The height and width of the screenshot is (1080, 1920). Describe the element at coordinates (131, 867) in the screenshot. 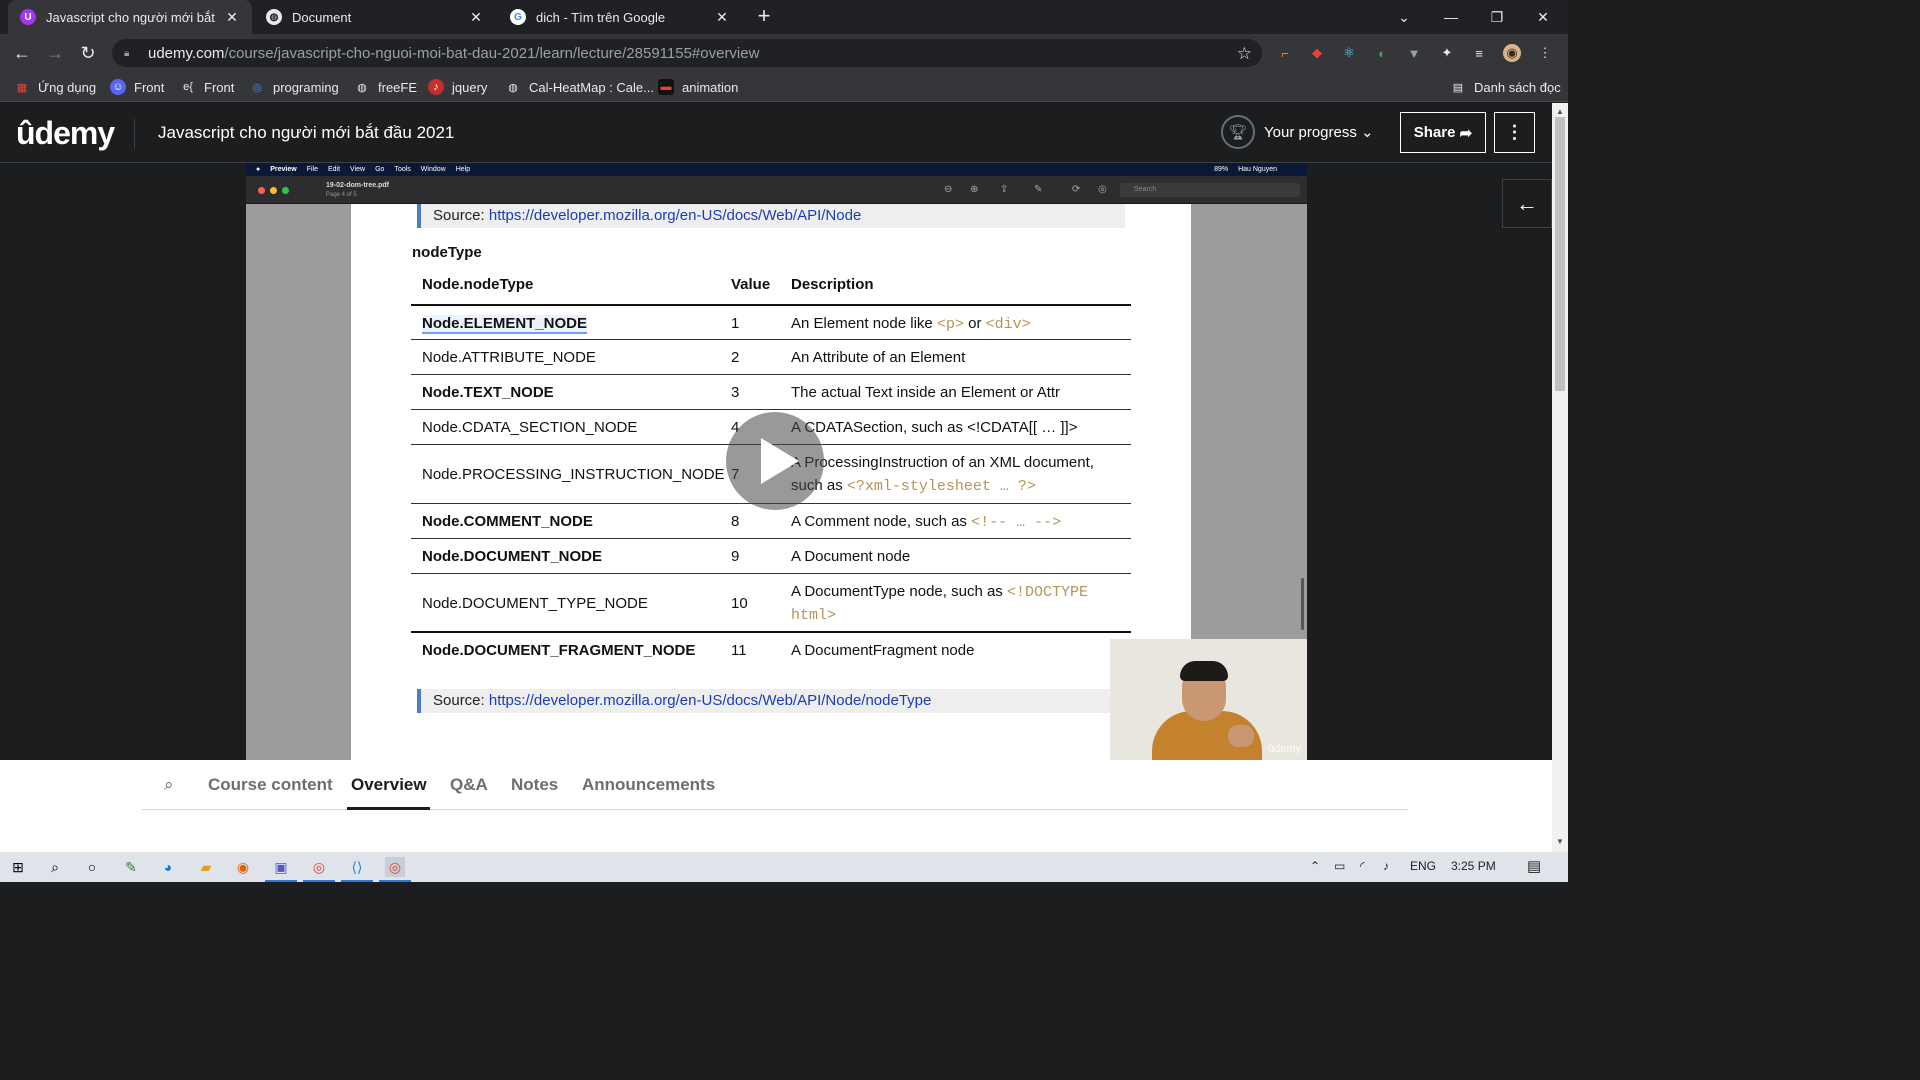

I see `app-feather-icon: ✎` at that location.